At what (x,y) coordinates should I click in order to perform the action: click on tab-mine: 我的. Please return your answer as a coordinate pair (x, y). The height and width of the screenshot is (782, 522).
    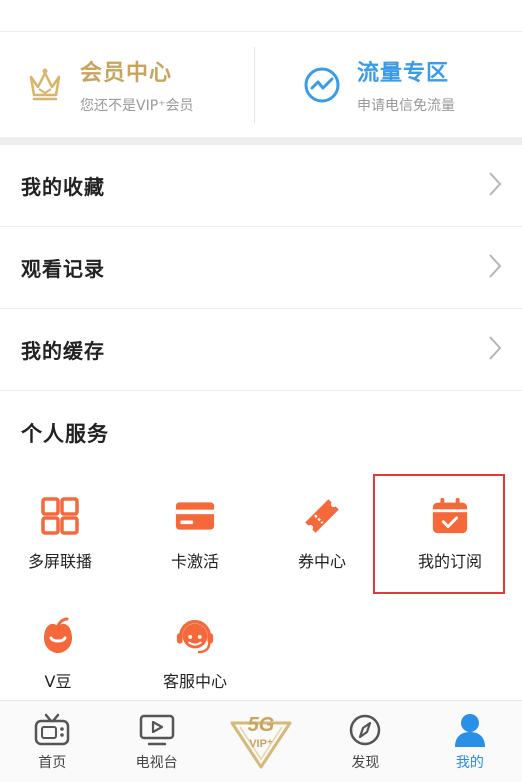
    Looking at the image, I should click on (470, 741).